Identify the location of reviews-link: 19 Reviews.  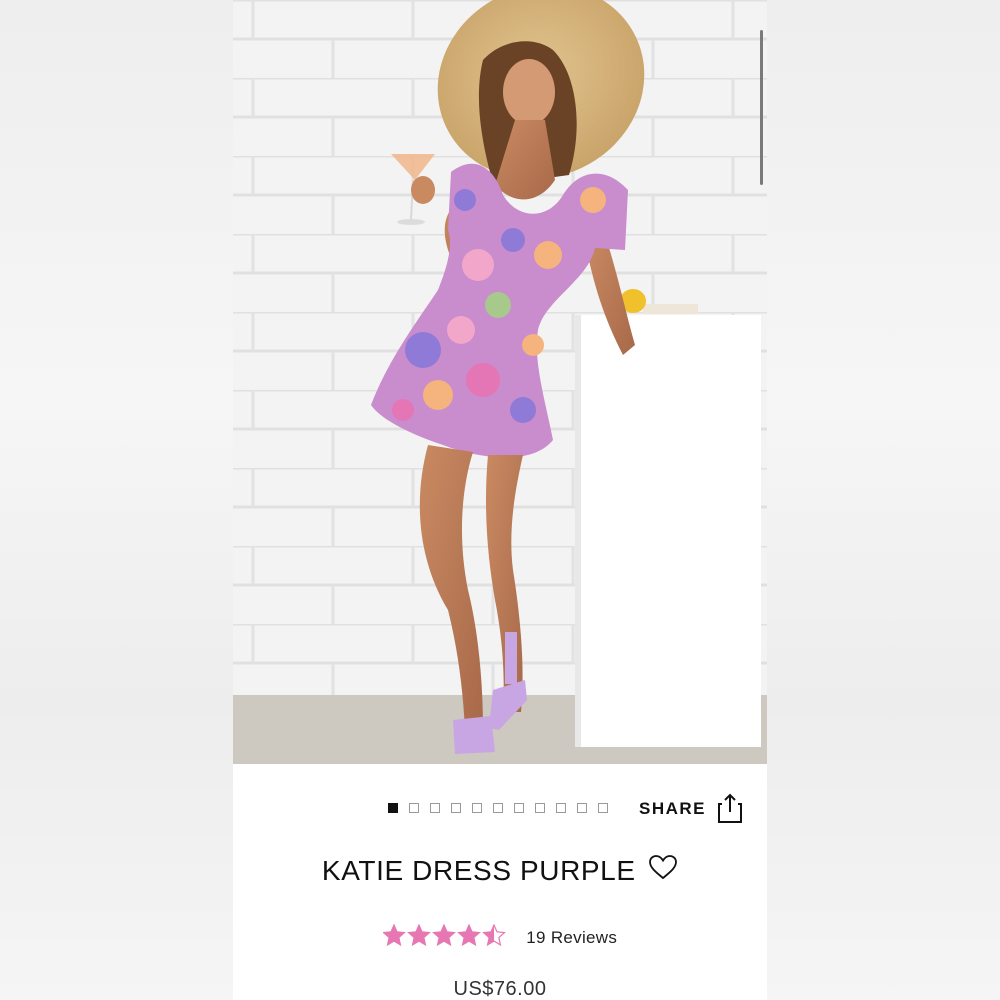
(571, 938).